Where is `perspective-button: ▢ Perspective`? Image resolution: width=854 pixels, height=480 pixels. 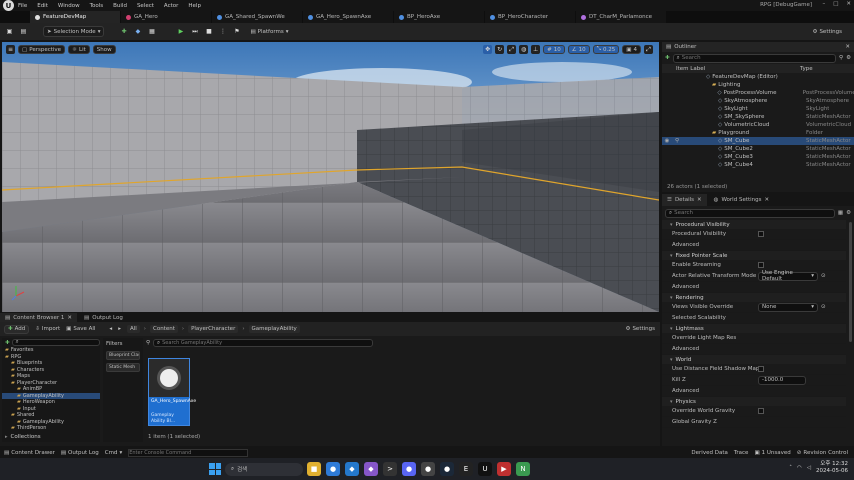
perspective-button: ▢ Perspective is located at coordinates (42, 49).